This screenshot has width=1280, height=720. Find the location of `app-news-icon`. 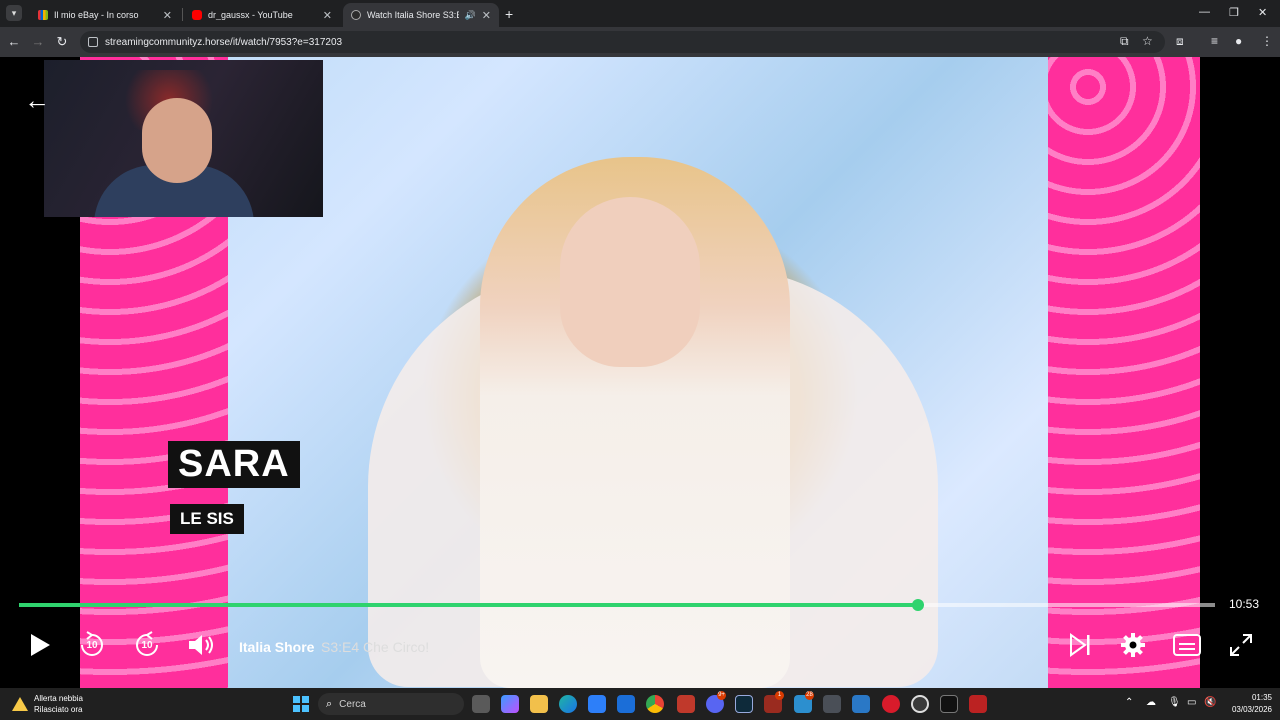

app-news-icon is located at coordinates (978, 704).